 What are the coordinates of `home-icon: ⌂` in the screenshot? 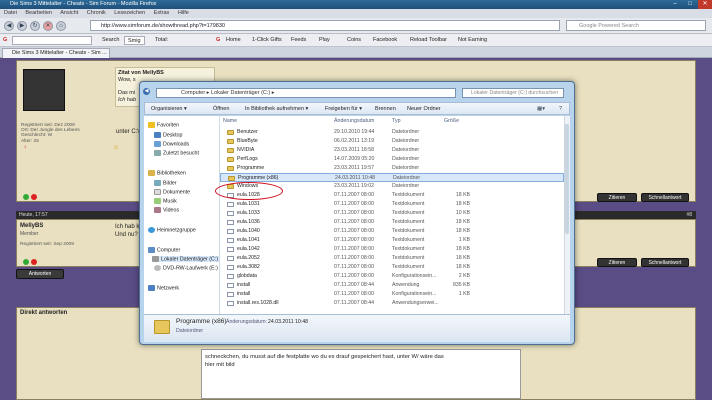 It's located at (61, 26).